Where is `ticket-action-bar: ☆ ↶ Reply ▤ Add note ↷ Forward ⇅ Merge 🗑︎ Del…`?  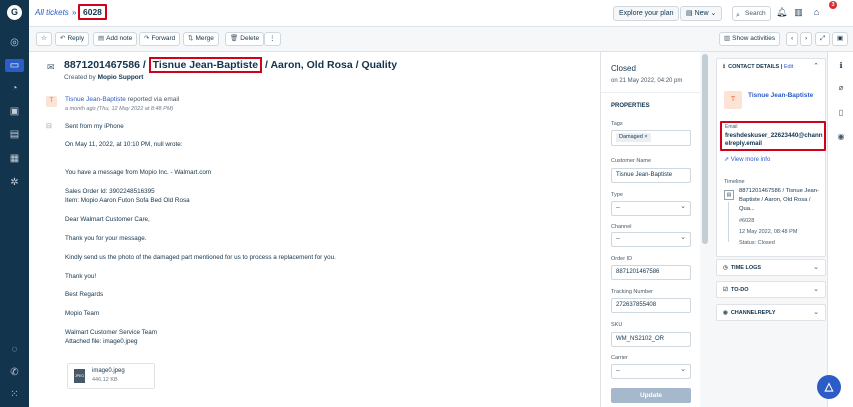
ticket-action-bar: ☆ ↶ Reply ▤ Add note ↷ Forward ⇅ Merge 🗑︎ Del… is located at coordinates (441, 39).